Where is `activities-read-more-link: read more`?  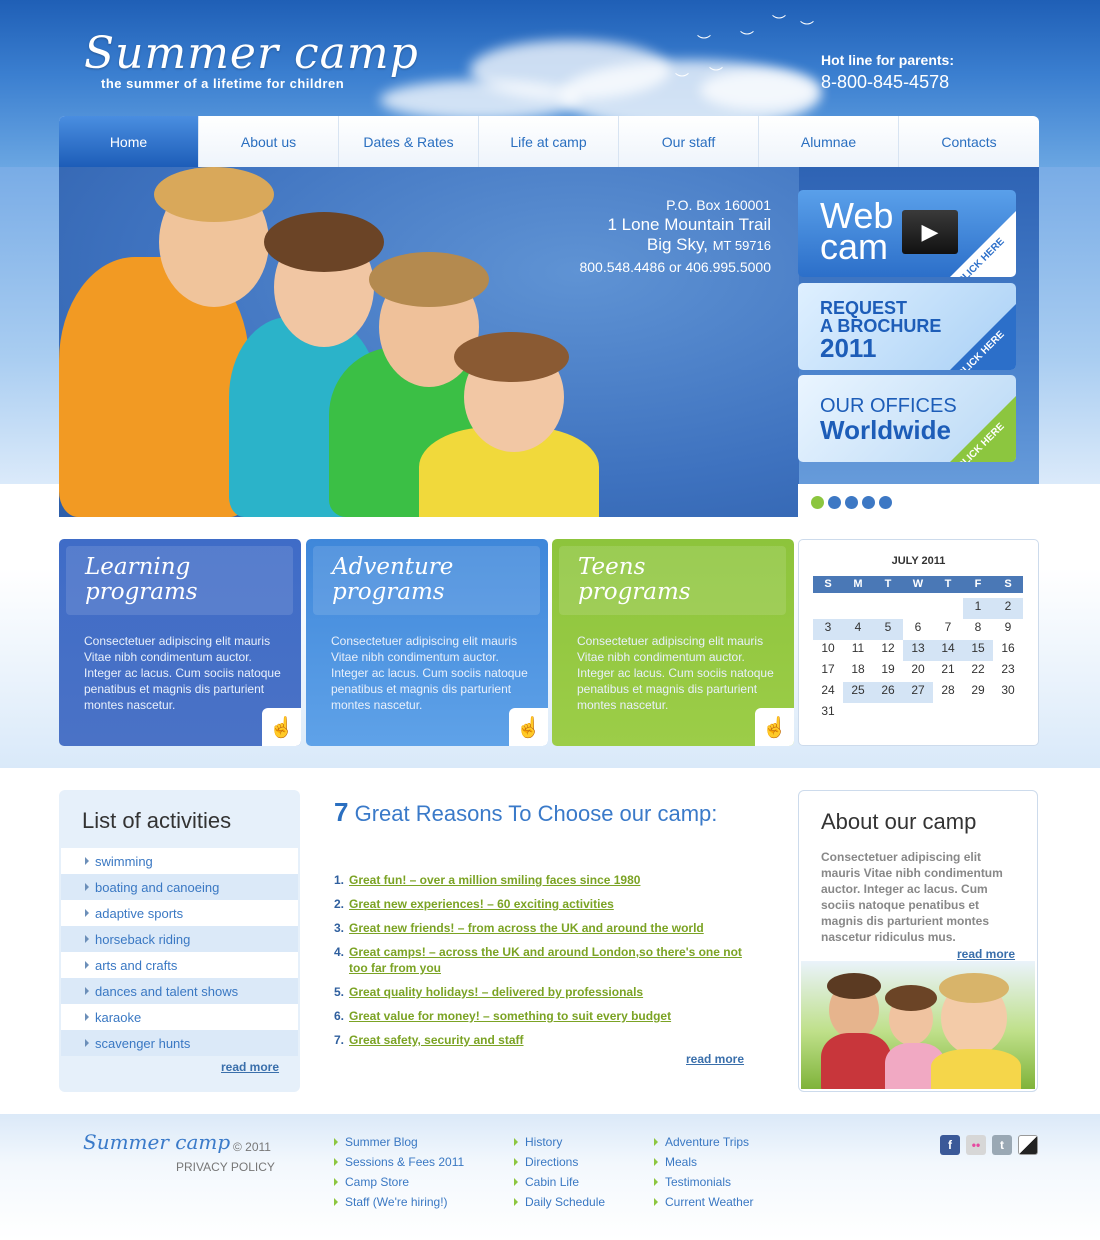 activities-read-more-link: read more is located at coordinates (250, 1067).